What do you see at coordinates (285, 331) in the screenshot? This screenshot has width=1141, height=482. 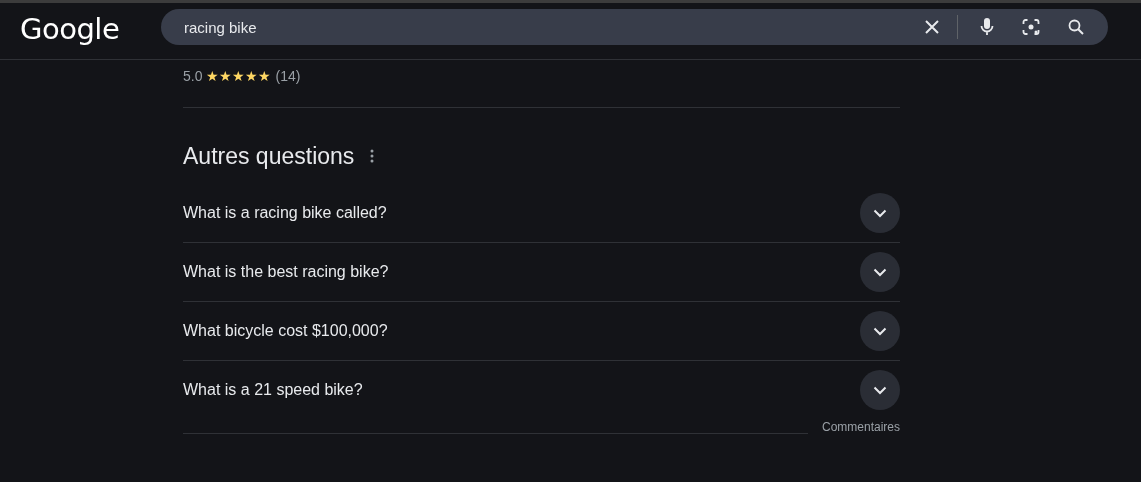 I see `question-text: What bicycle cost $100,000?` at bounding box center [285, 331].